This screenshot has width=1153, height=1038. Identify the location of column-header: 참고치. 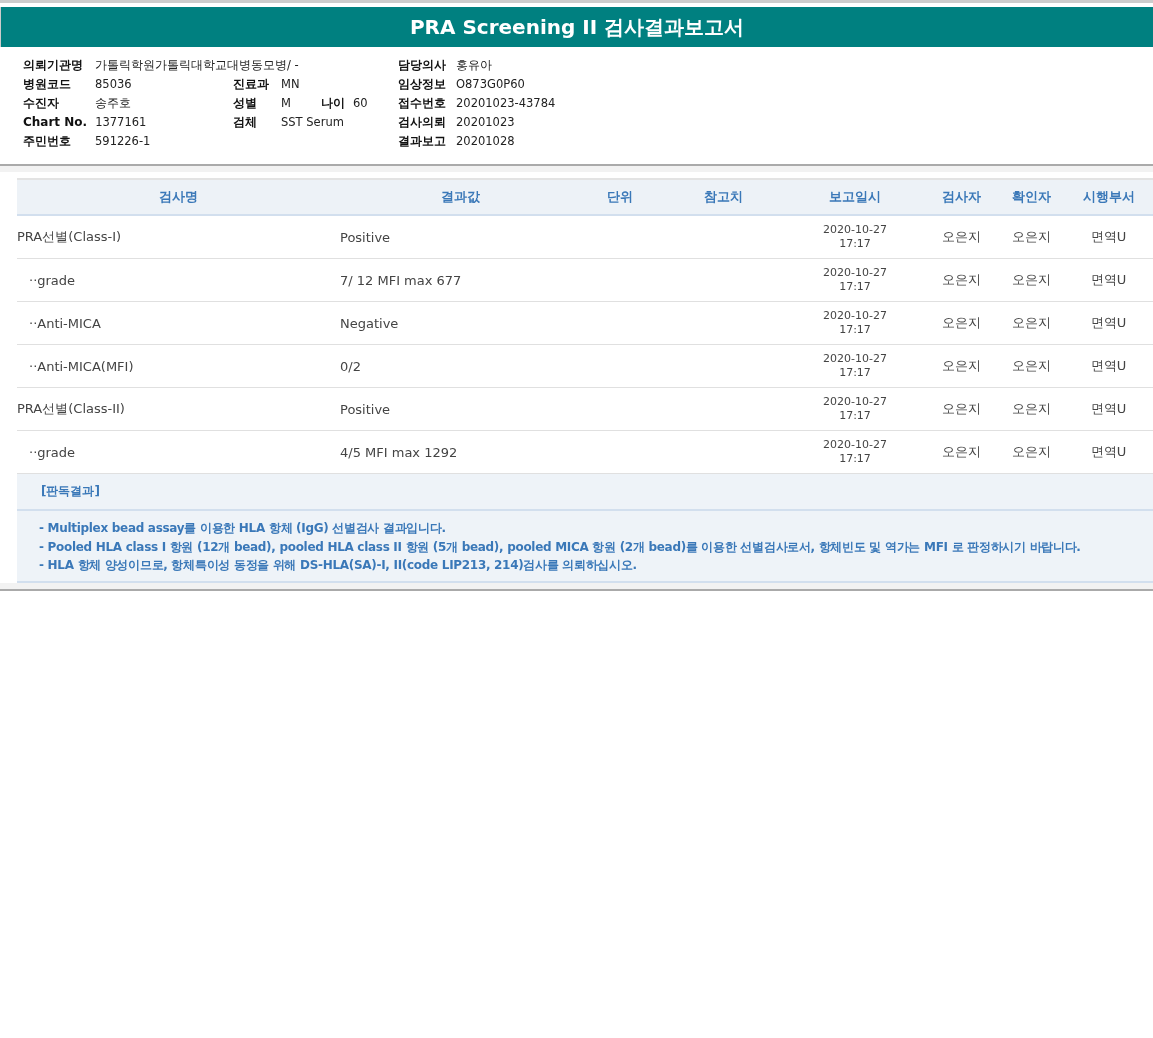
(723, 197).